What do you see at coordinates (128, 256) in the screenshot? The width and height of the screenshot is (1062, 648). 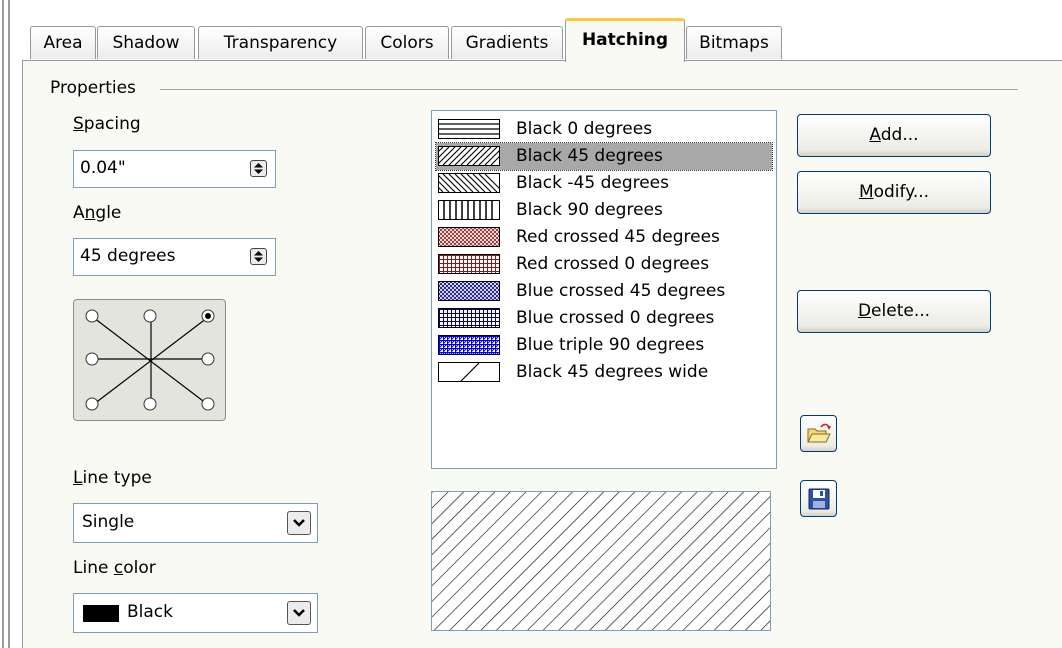 I see `angle-value: 45 degrees` at bounding box center [128, 256].